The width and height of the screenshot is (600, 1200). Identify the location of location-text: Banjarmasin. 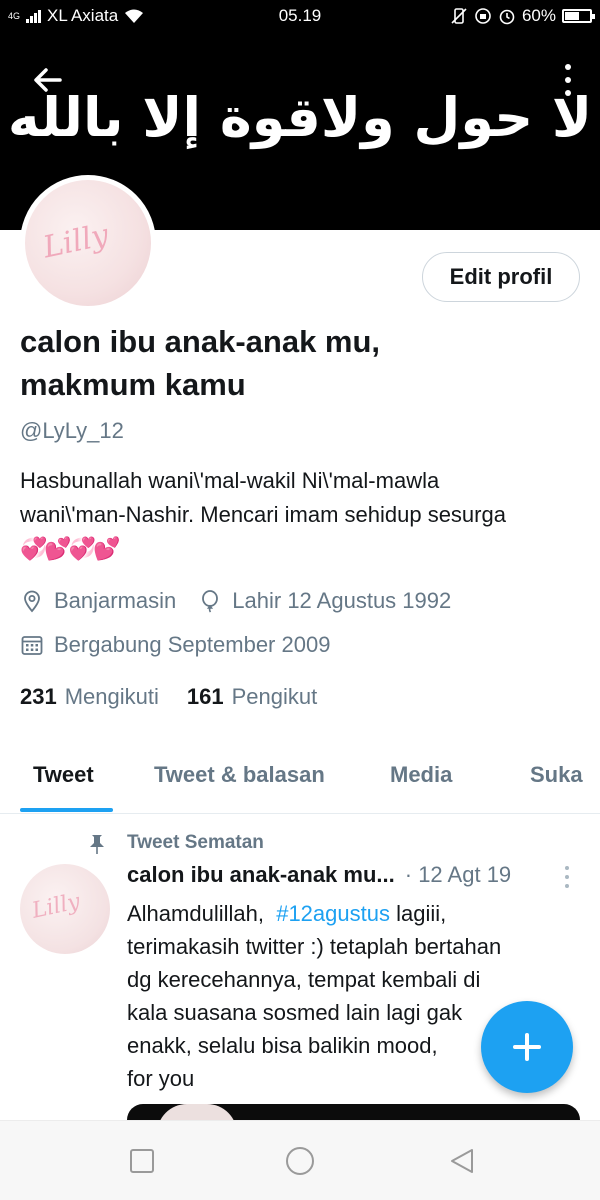
(115, 600).